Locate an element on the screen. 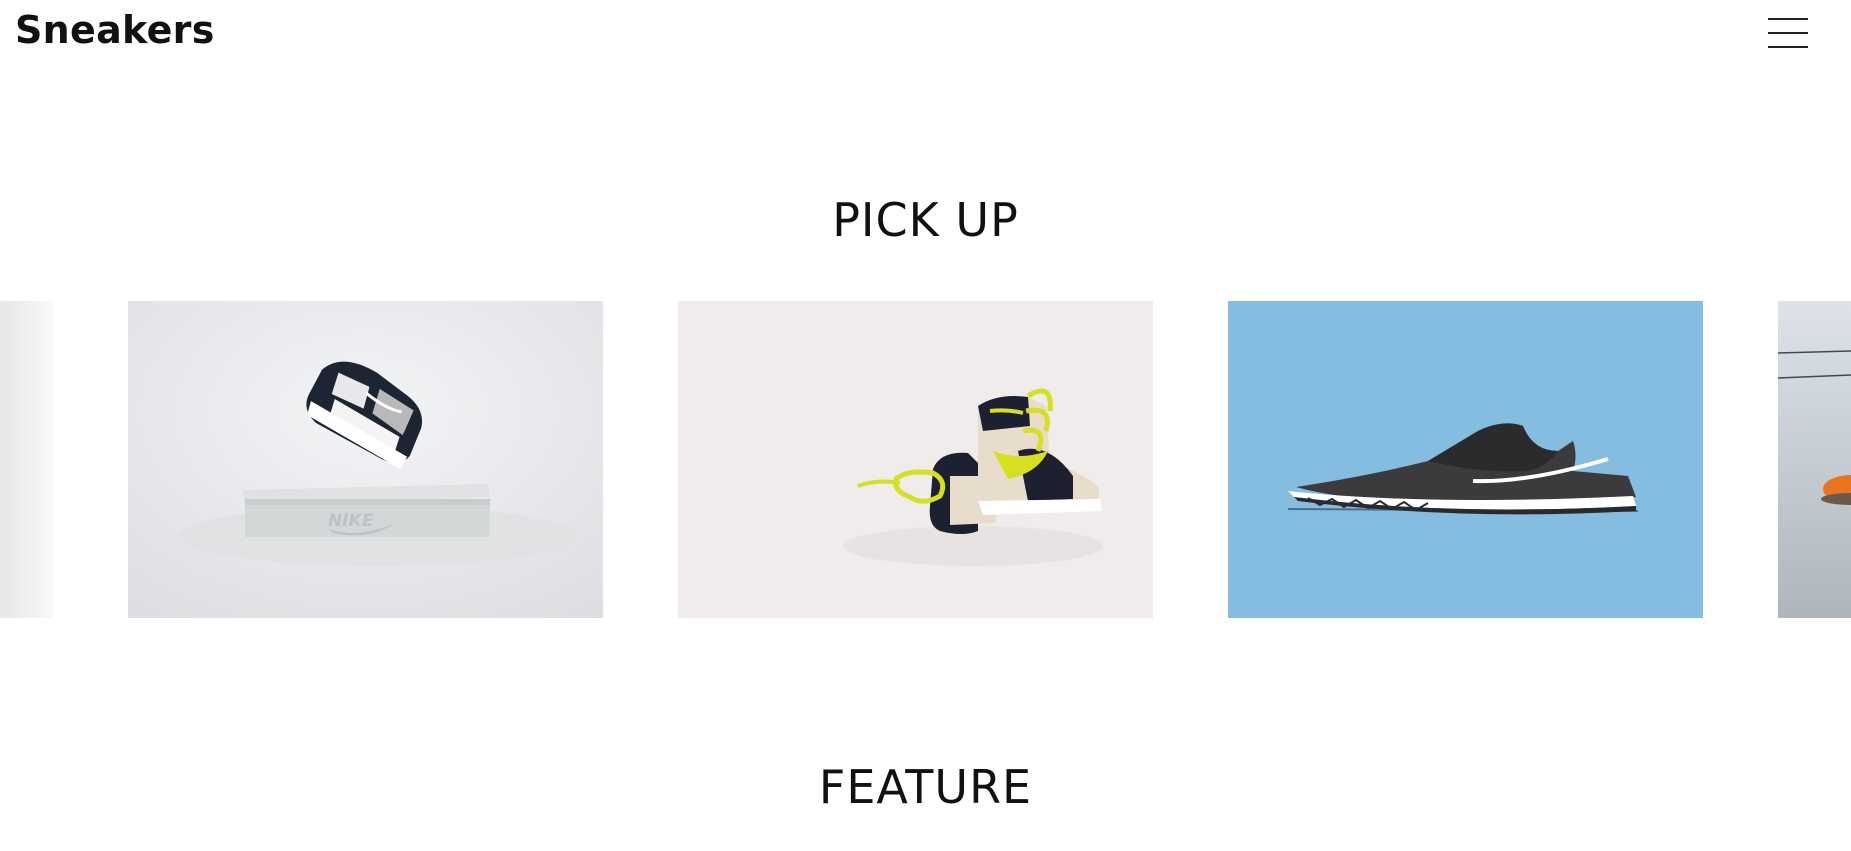  black-sneaker-photo is located at coordinates (1465, 459).